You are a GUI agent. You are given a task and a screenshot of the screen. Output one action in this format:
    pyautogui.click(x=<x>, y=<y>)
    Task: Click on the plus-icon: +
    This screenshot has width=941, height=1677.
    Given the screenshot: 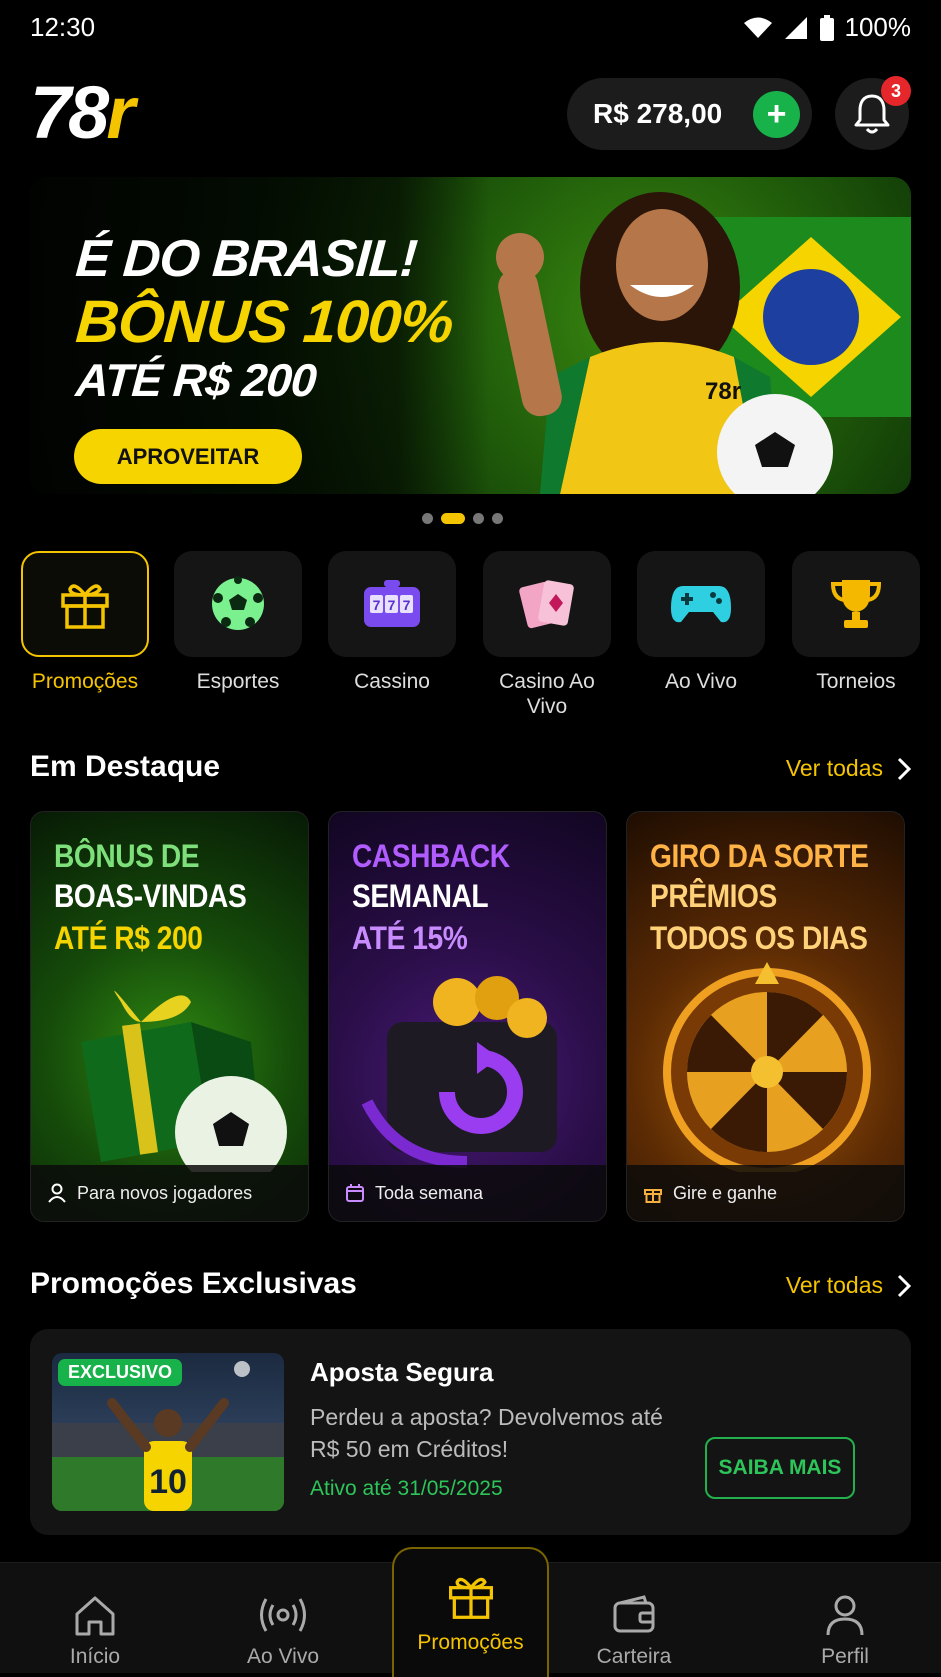 What is the action you would take?
    pyautogui.click(x=776, y=114)
    